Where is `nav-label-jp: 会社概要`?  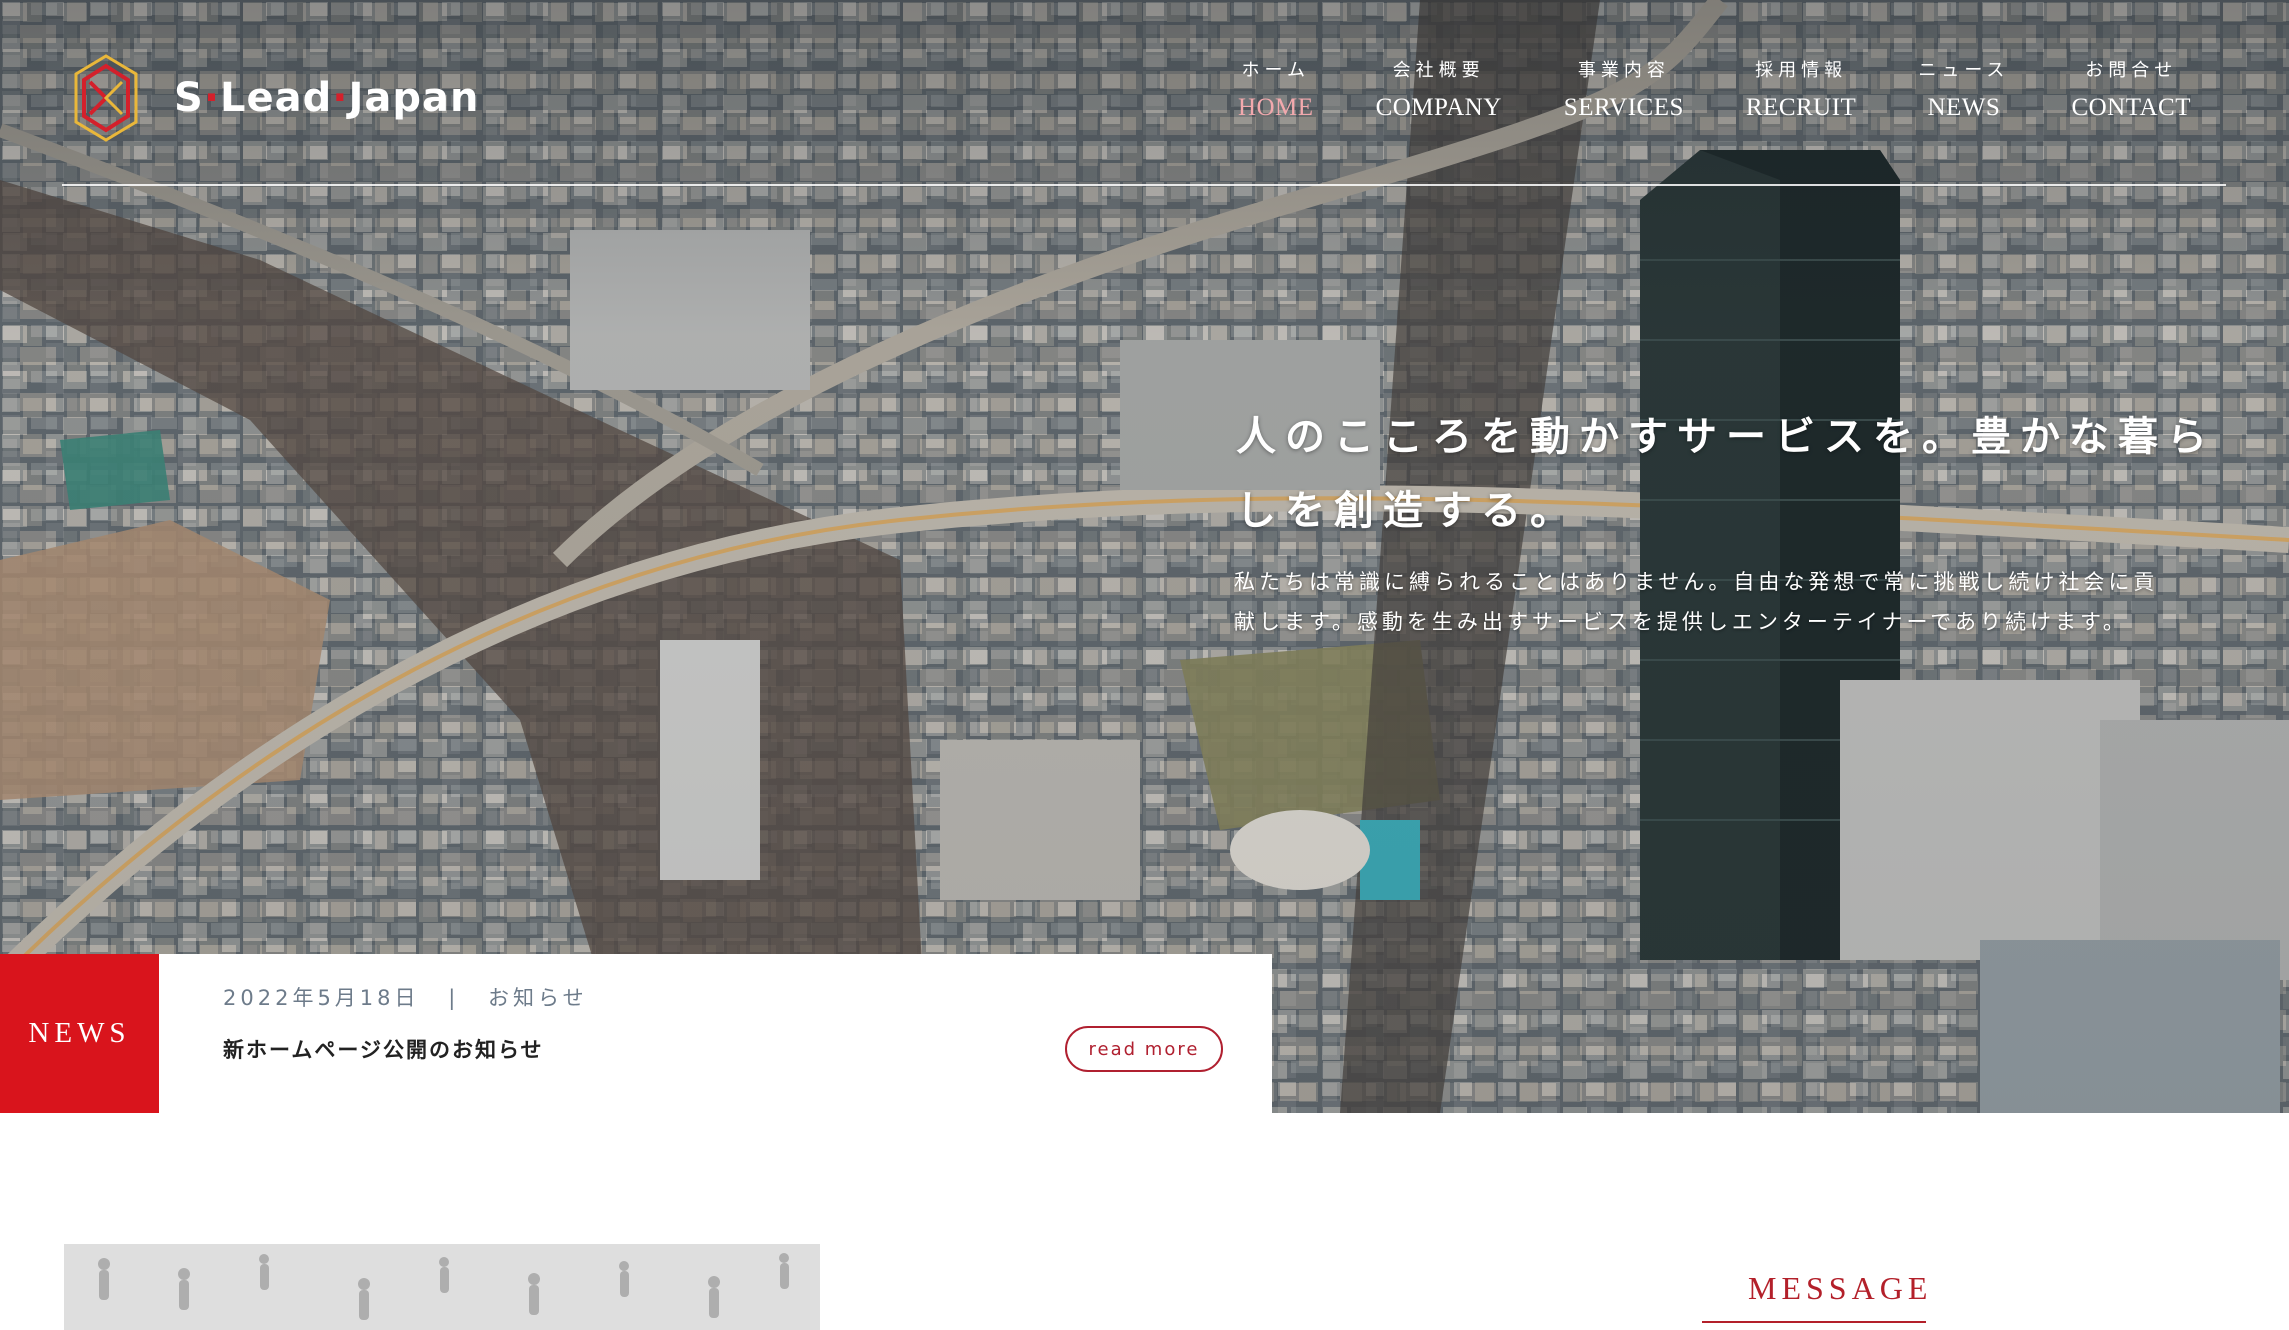 nav-label-jp: 会社概要 is located at coordinates (1438, 70).